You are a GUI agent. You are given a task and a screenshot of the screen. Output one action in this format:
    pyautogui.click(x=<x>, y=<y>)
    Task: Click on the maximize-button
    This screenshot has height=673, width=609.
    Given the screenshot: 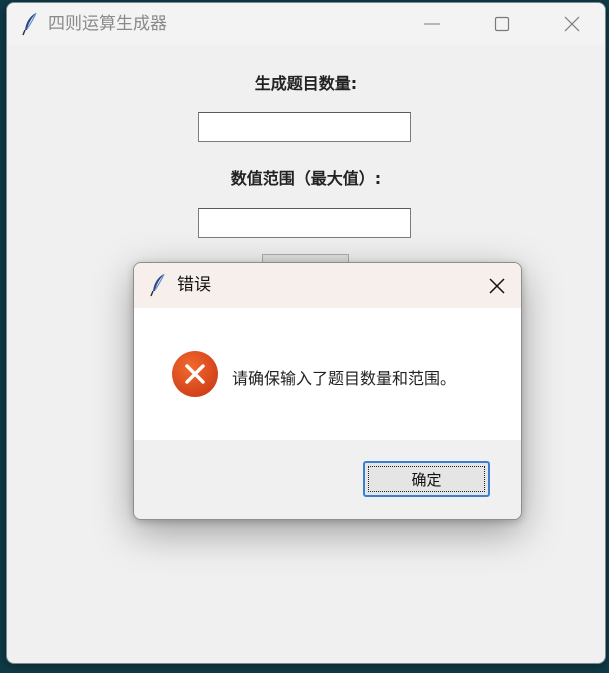 What is the action you would take?
    pyautogui.click(x=502, y=24)
    